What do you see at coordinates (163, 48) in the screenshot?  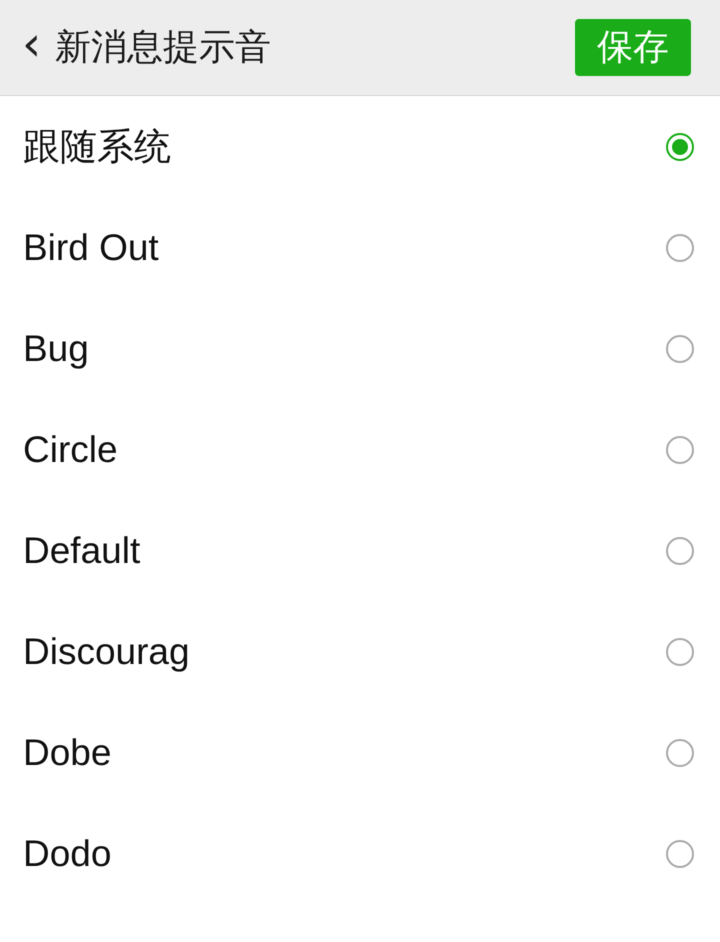 I see `page-title: 新消息提示音` at bounding box center [163, 48].